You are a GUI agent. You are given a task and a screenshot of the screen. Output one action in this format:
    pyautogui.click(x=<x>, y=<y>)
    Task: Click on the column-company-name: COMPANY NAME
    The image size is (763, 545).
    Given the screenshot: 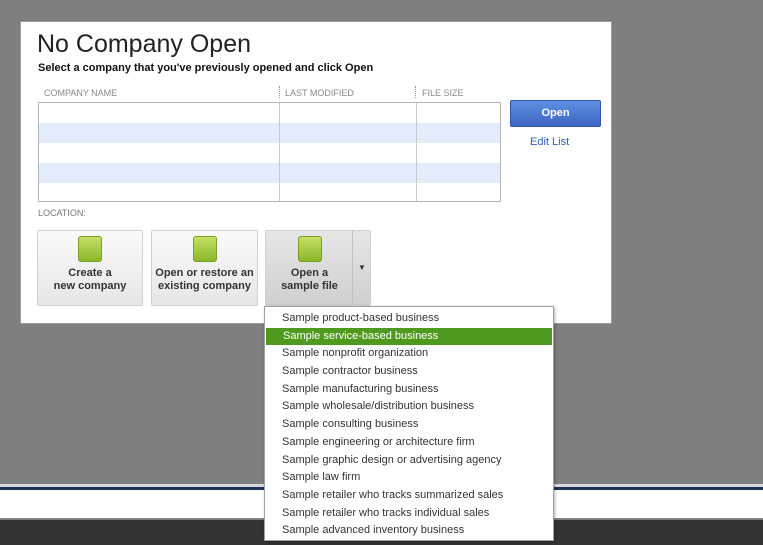 What is the action you would take?
    pyautogui.click(x=80, y=93)
    